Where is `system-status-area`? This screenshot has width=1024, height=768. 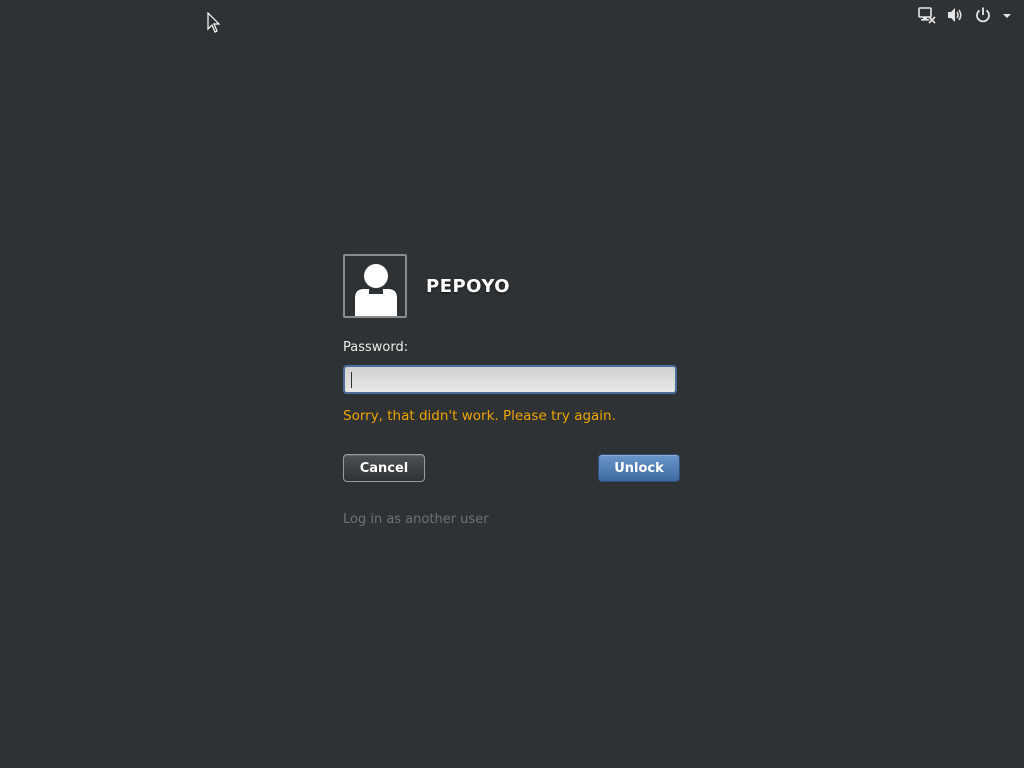 system-status-area is located at coordinates (965, 15).